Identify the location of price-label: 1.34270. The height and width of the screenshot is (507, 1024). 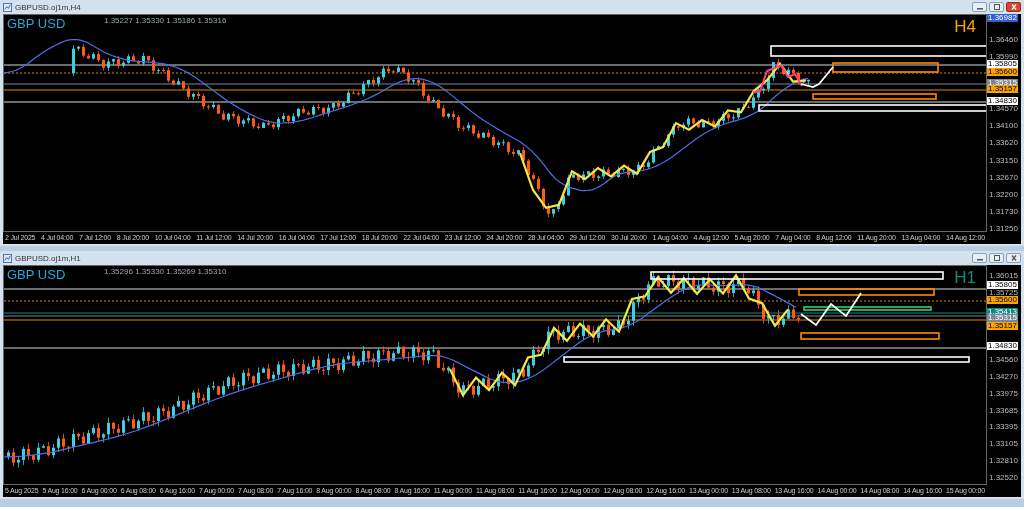
(1003, 377).